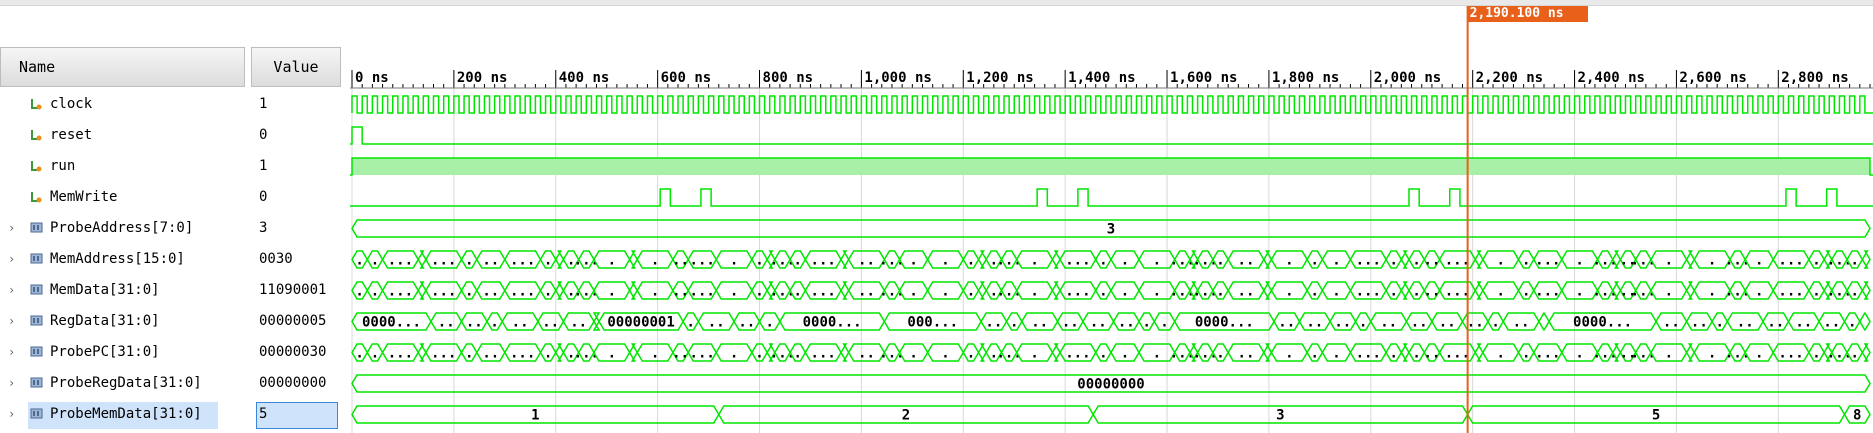  What do you see at coordinates (172, 321) in the screenshot?
I see `signal-row: › RegData[31:0] 00000005` at bounding box center [172, 321].